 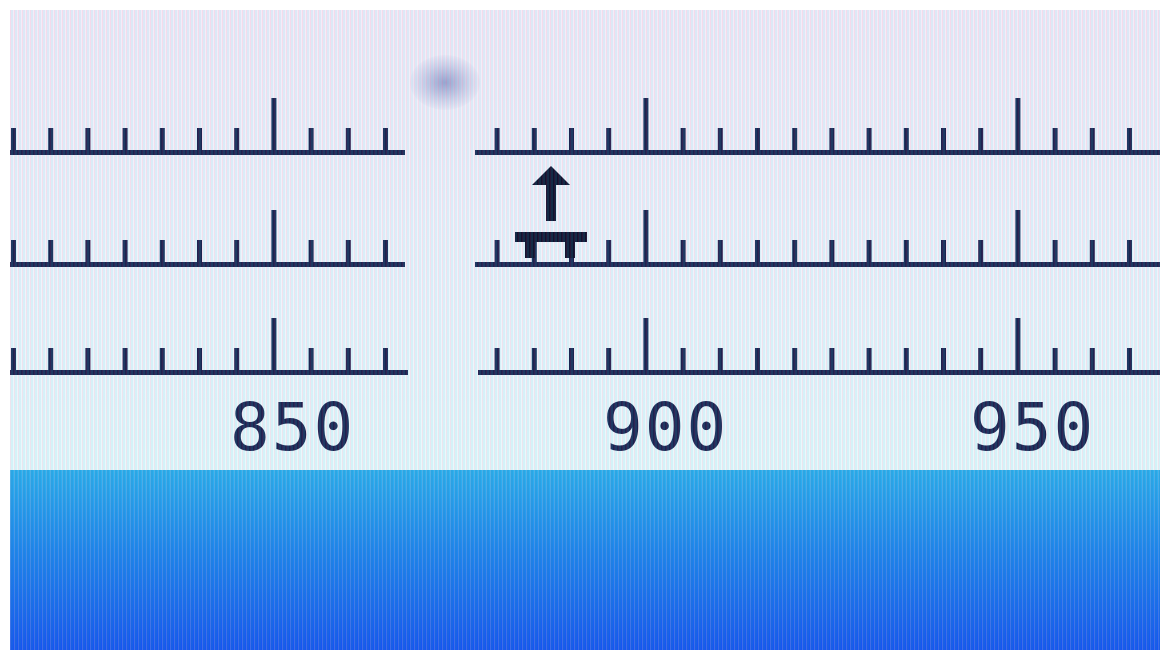 I want to click on scale-label-850: 850, so click(x=292, y=427).